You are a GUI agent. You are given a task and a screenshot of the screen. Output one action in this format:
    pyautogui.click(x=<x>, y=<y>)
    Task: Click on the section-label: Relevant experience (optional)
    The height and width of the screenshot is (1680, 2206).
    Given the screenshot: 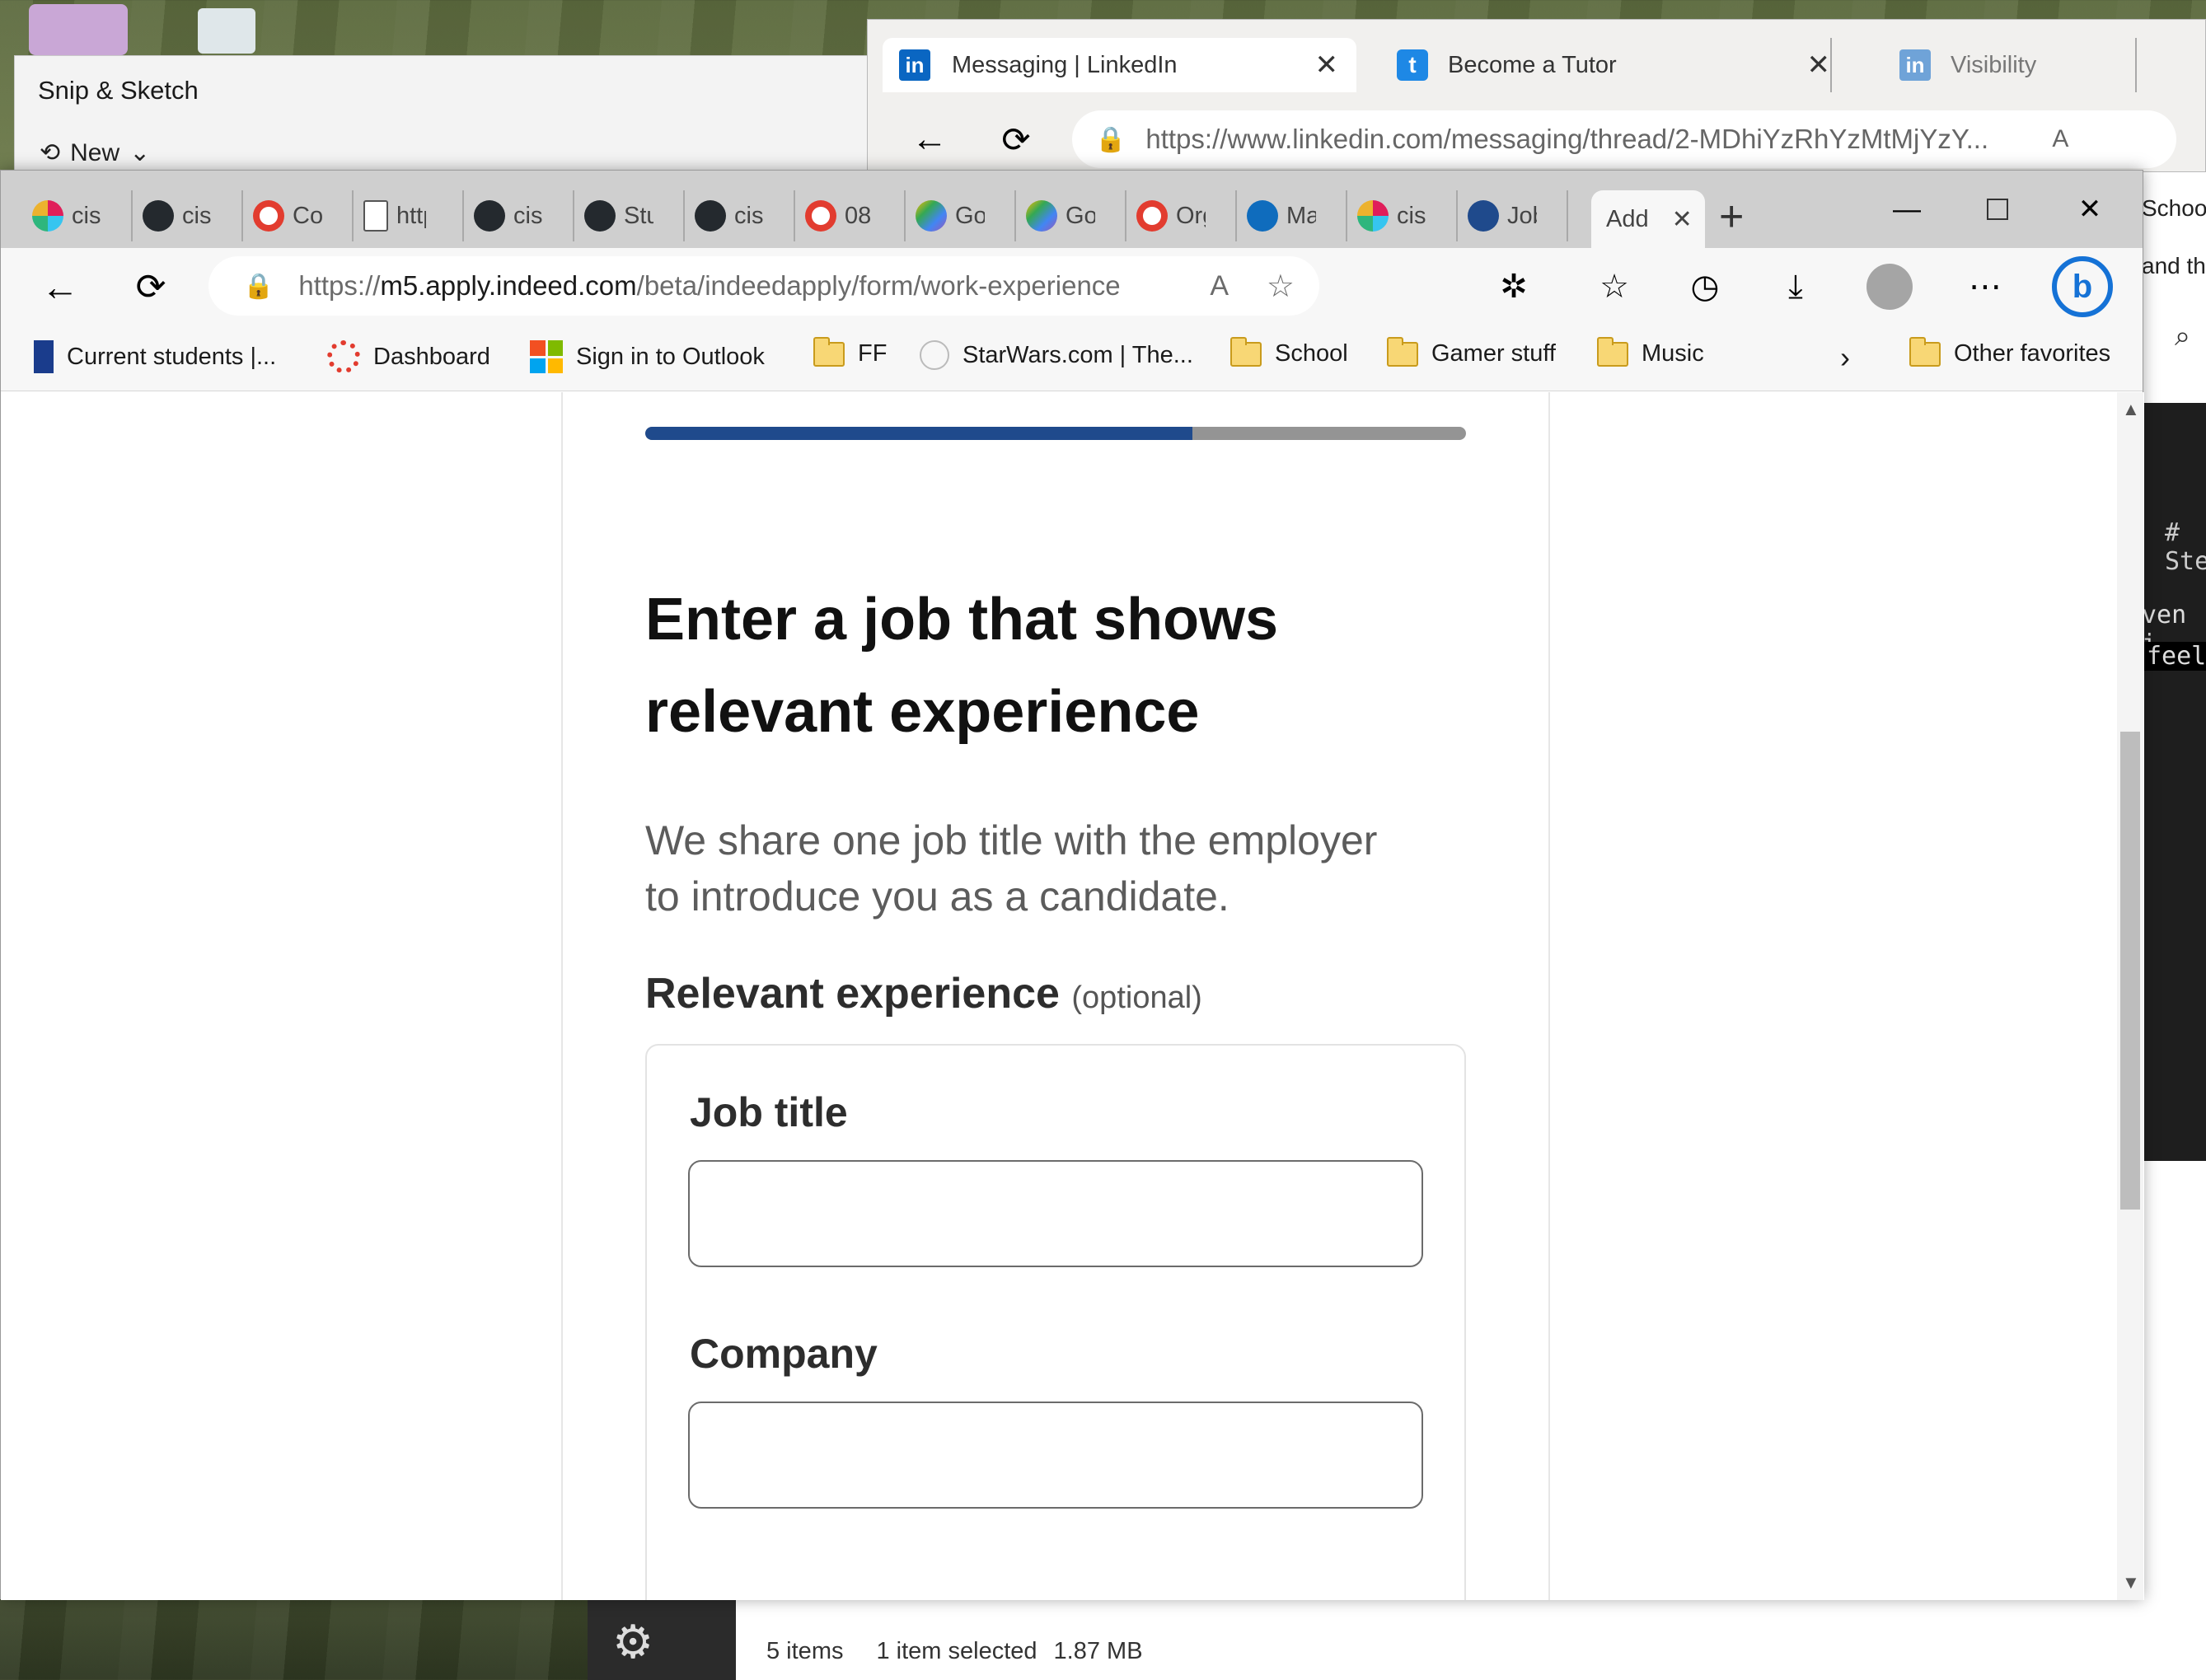 What is the action you would take?
    pyautogui.click(x=923, y=994)
    